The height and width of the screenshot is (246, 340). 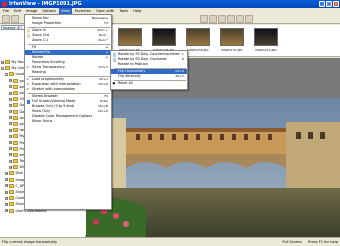 What do you see at coordinates (240, 19) in the screenshot?
I see `rotate-icon` at bounding box center [240, 19].